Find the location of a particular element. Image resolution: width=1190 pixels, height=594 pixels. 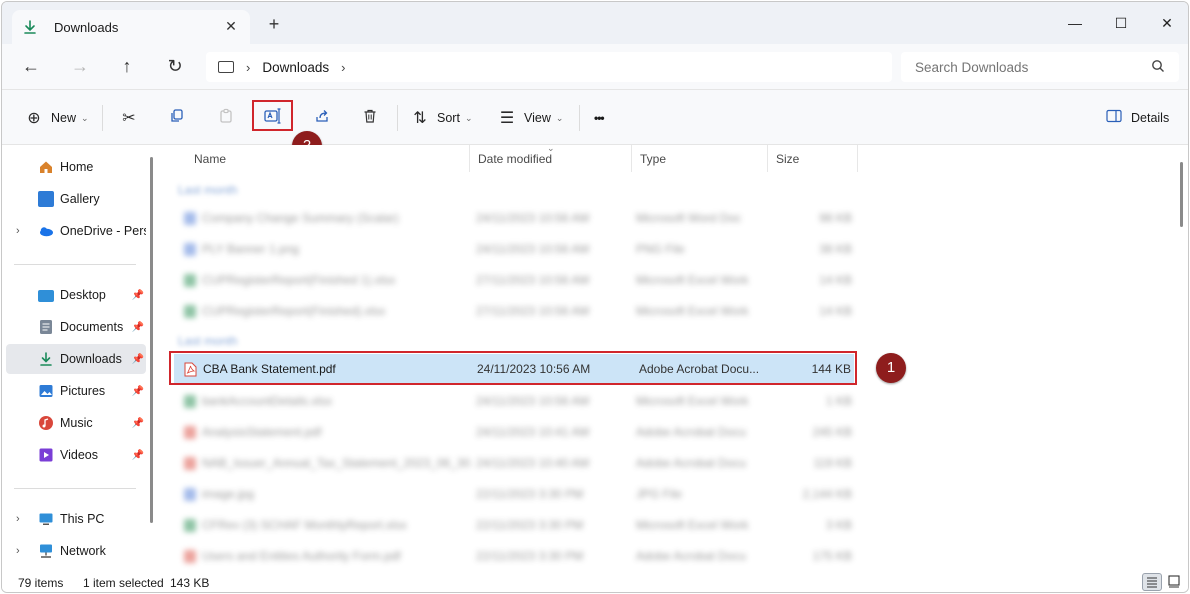

search-input is located at coordinates (1025, 67).